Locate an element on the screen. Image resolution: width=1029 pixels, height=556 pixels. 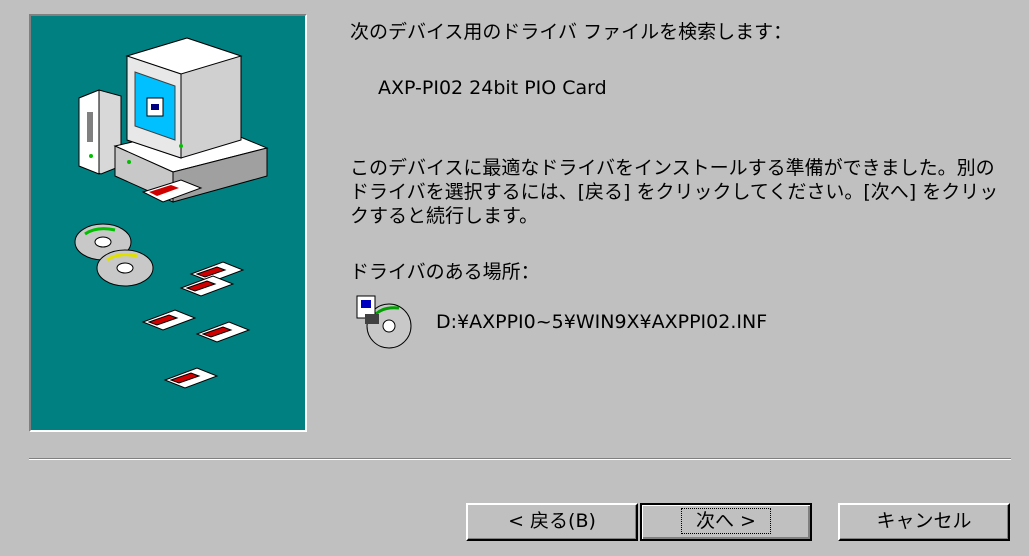
driver-location-label: ドライバのある場所： is located at coordinates (445, 272).